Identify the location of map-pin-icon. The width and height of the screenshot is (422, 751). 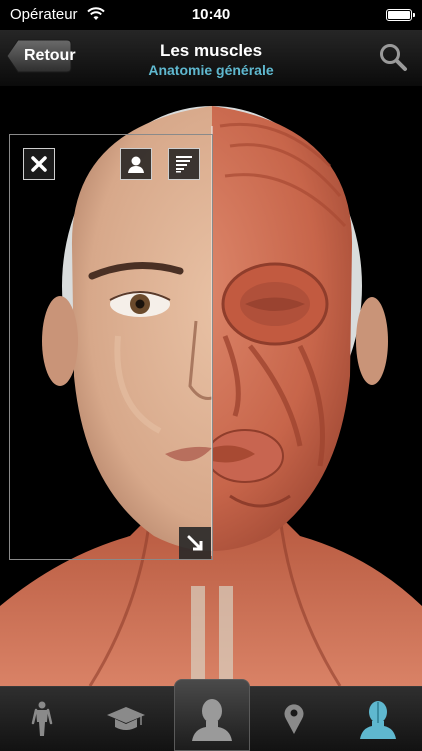
(294, 719).